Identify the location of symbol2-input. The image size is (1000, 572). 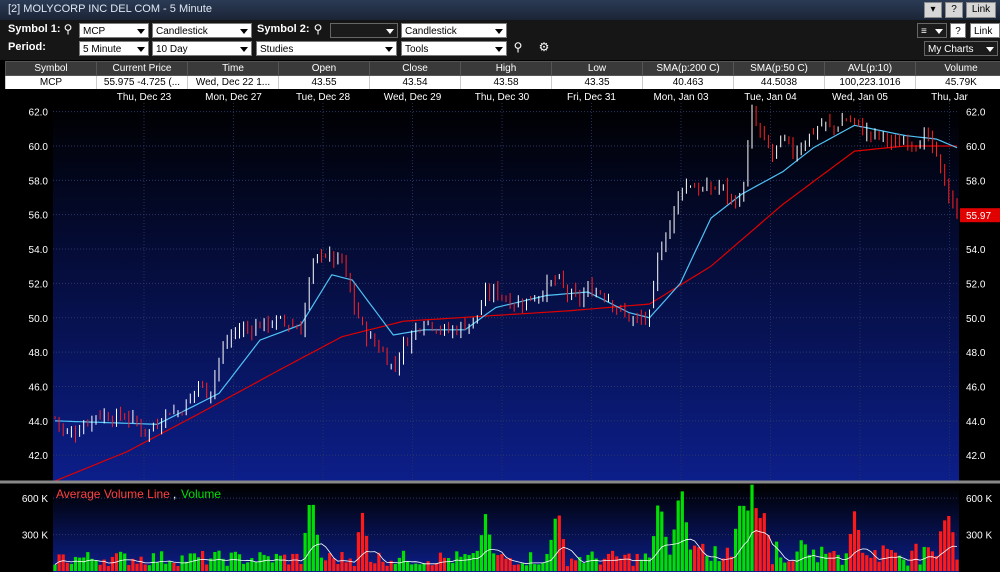
(364, 30).